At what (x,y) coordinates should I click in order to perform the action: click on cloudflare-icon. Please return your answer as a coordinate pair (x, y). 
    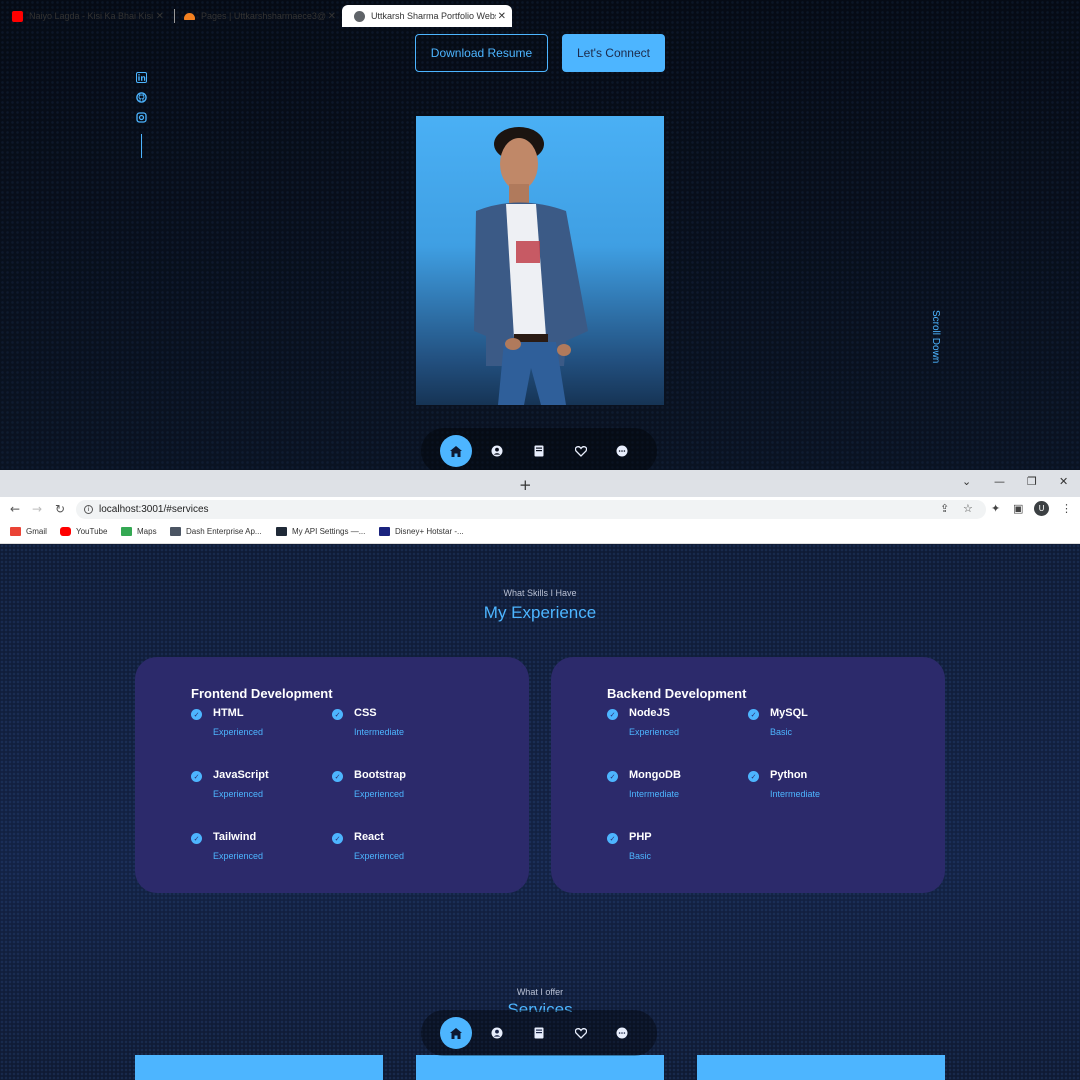
    Looking at the image, I should click on (189, 16).